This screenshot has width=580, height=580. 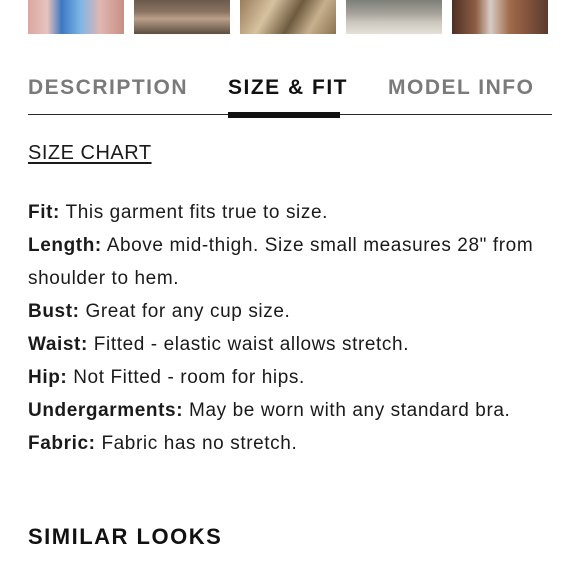 I want to click on spec-label: Fabric:, so click(x=62, y=443).